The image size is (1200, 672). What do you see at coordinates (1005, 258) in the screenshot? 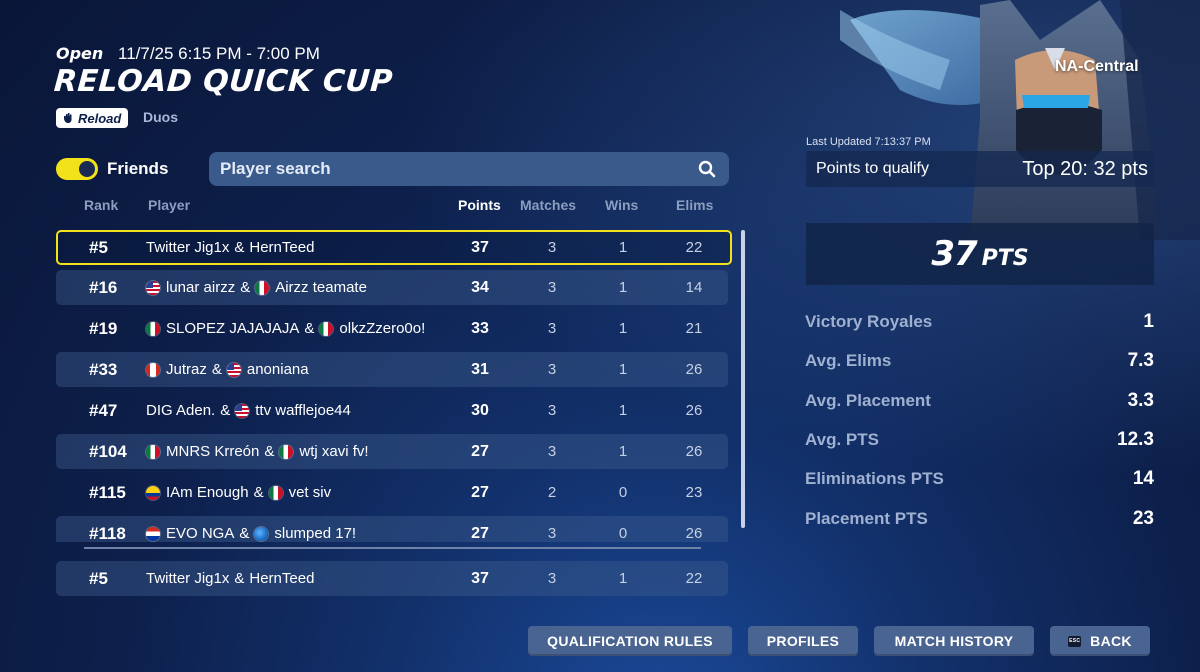
I see `total-points-unit: PTS` at bounding box center [1005, 258].